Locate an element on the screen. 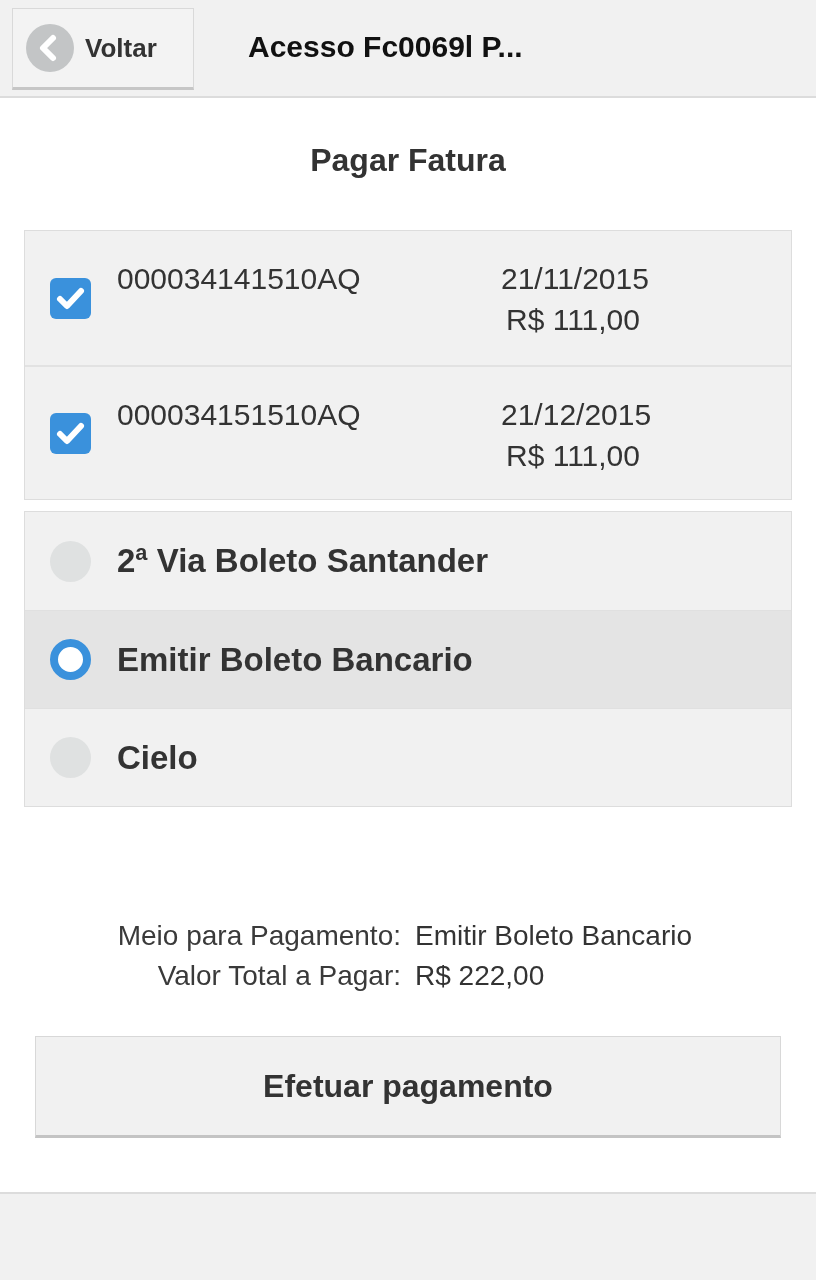  back-chevron-icon is located at coordinates (50, 48).